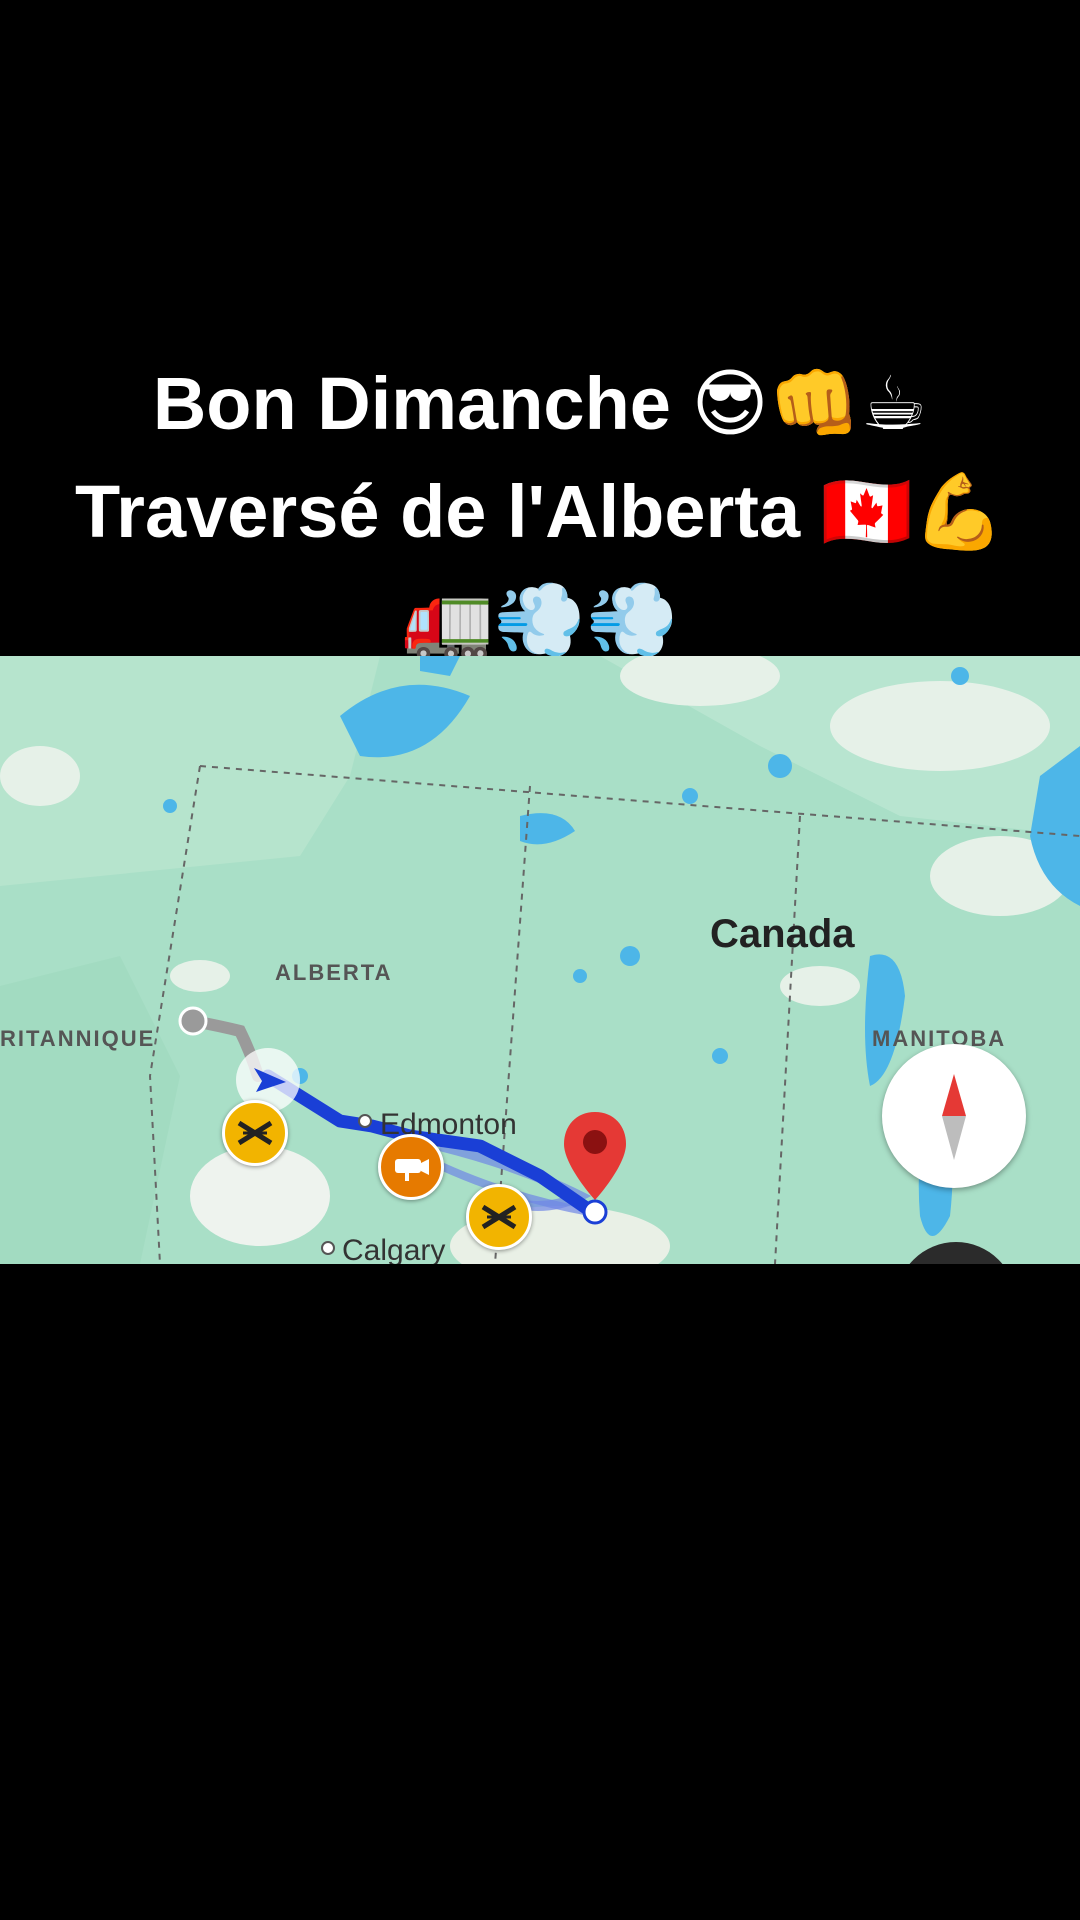 The image size is (1080, 1920). I want to click on compass-button, so click(954, 1116).